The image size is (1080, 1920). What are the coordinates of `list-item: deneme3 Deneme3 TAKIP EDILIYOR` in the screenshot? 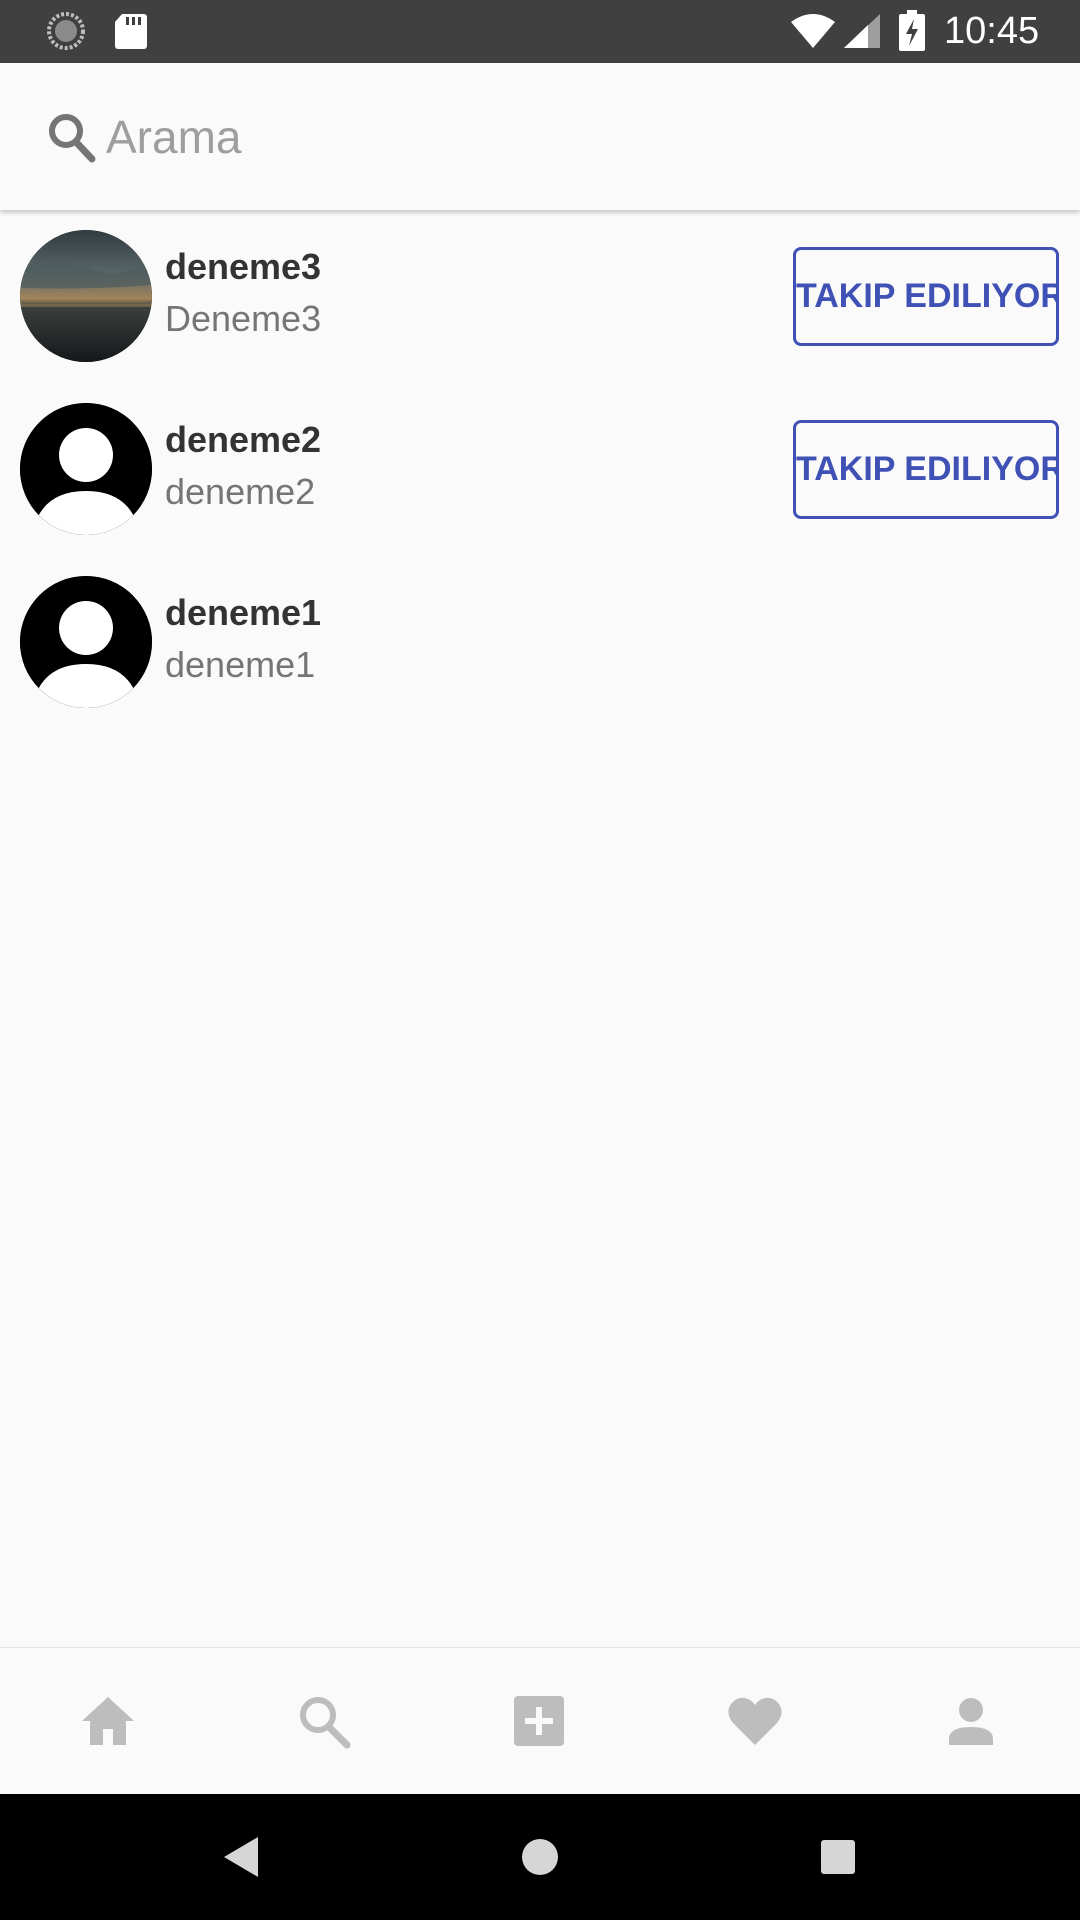 It's located at (540, 296).